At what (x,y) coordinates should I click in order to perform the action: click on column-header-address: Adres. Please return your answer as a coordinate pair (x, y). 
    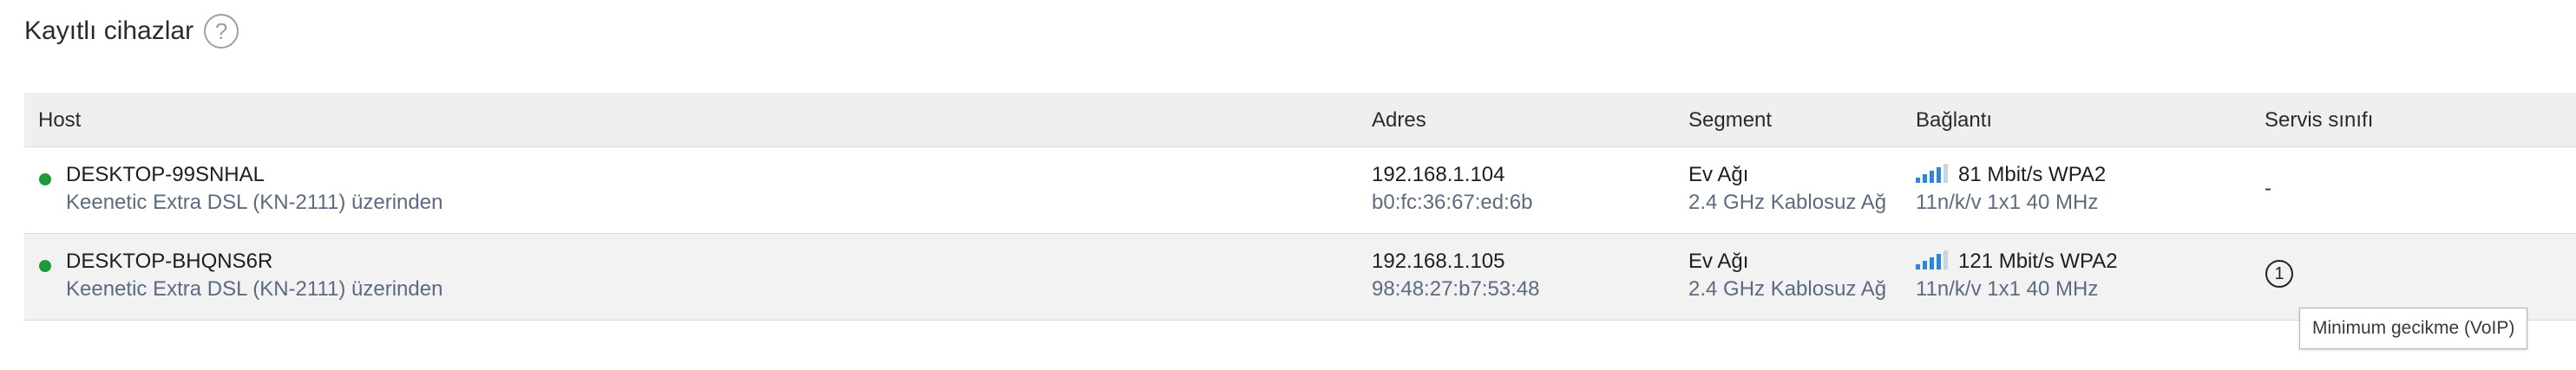
    Looking at the image, I should click on (1399, 120).